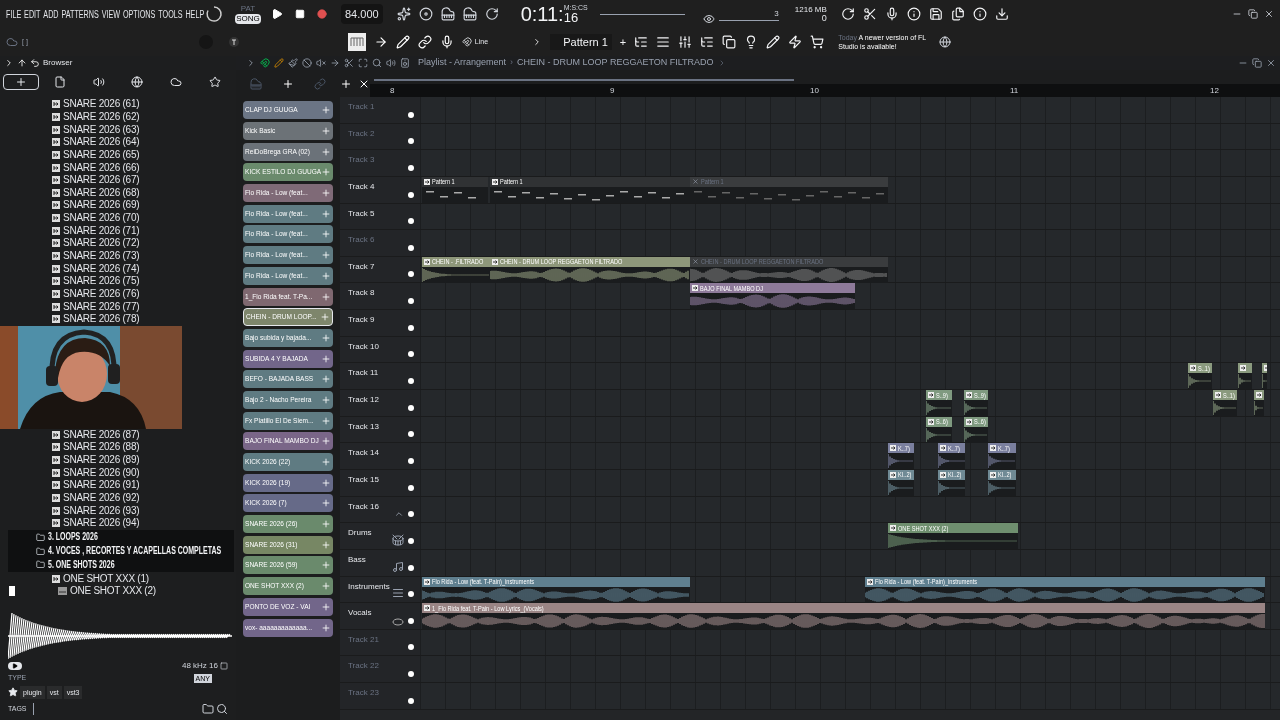 This screenshot has width=1280, height=720. Describe the element at coordinates (300, 14) in the screenshot. I see `stop-icon` at that location.